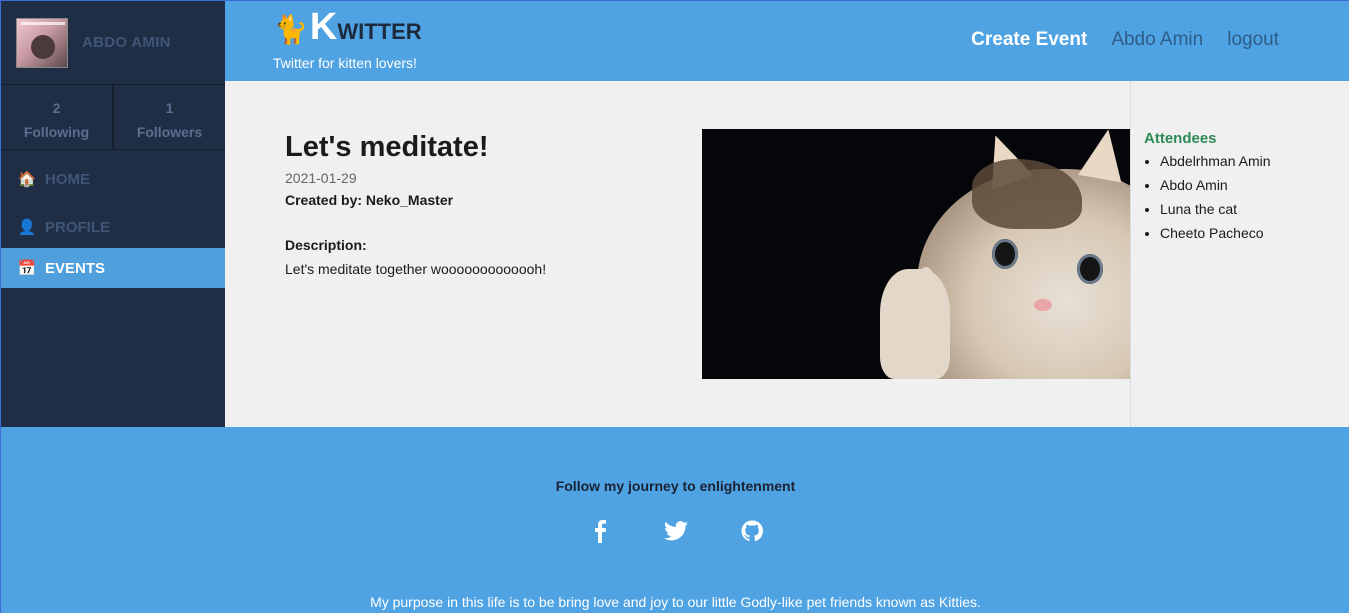  What do you see at coordinates (27, 268) in the screenshot?
I see `calendar-icon: 📅` at bounding box center [27, 268].